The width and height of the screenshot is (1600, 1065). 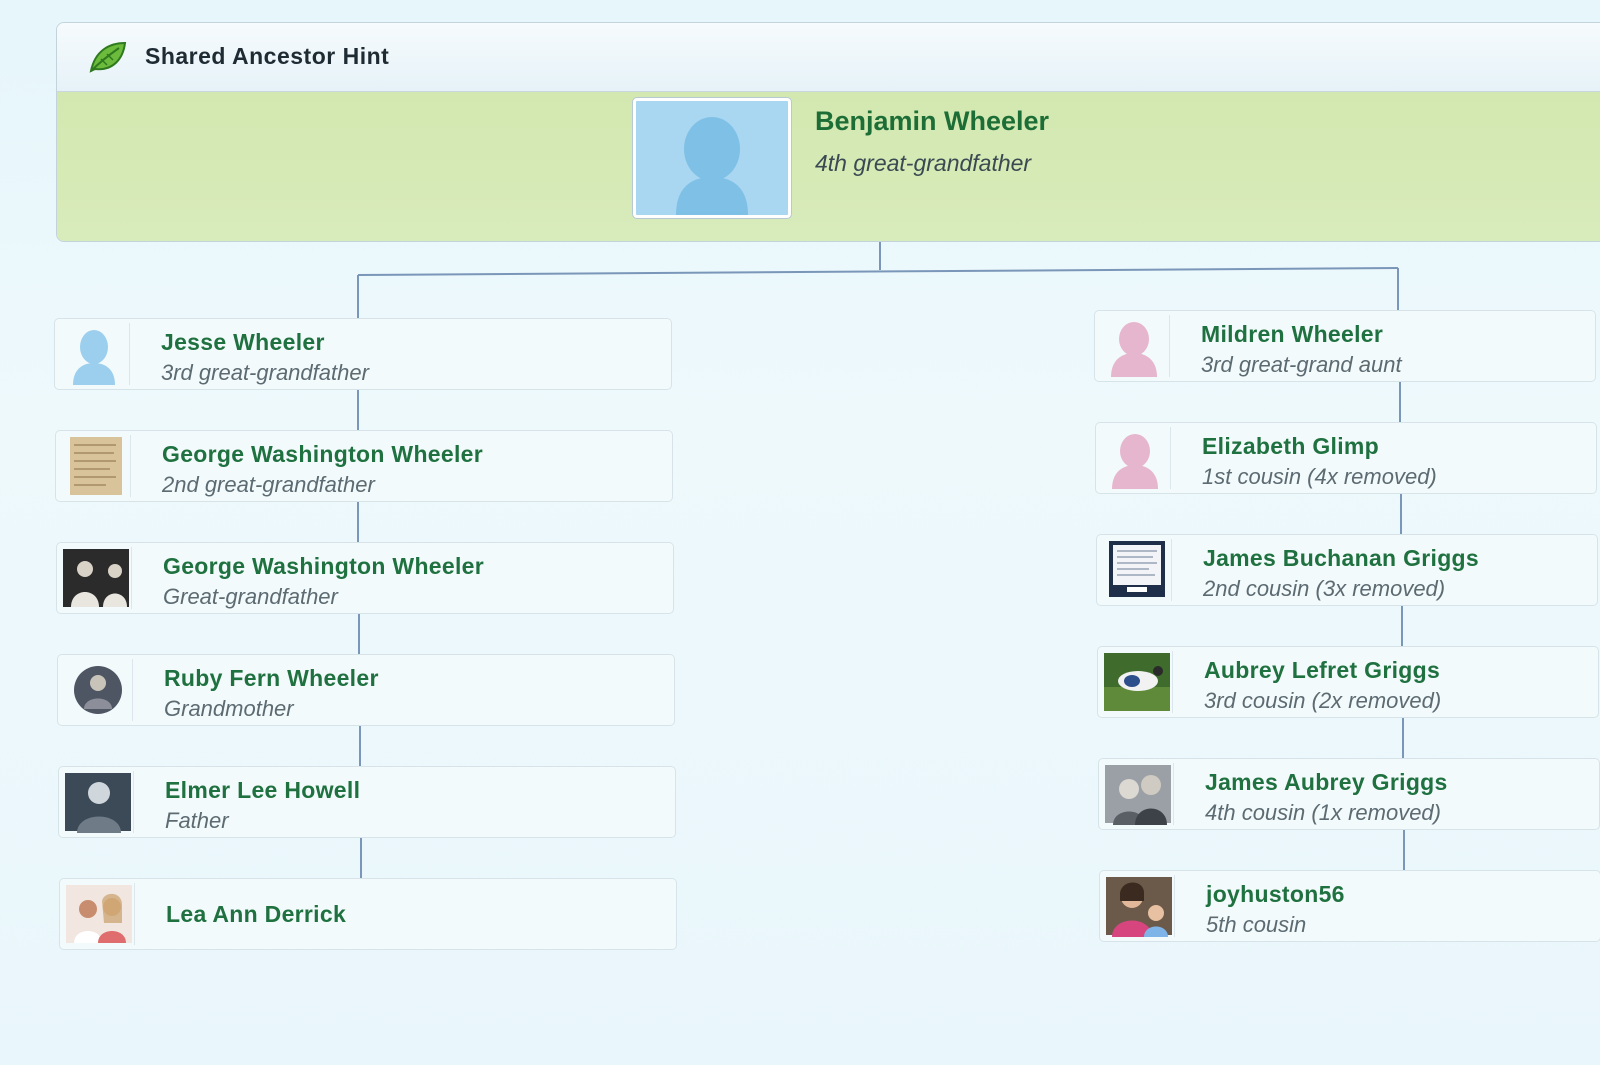 What do you see at coordinates (108, 57) in the screenshot?
I see `leaf-icon` at bounding box center [108, 57].